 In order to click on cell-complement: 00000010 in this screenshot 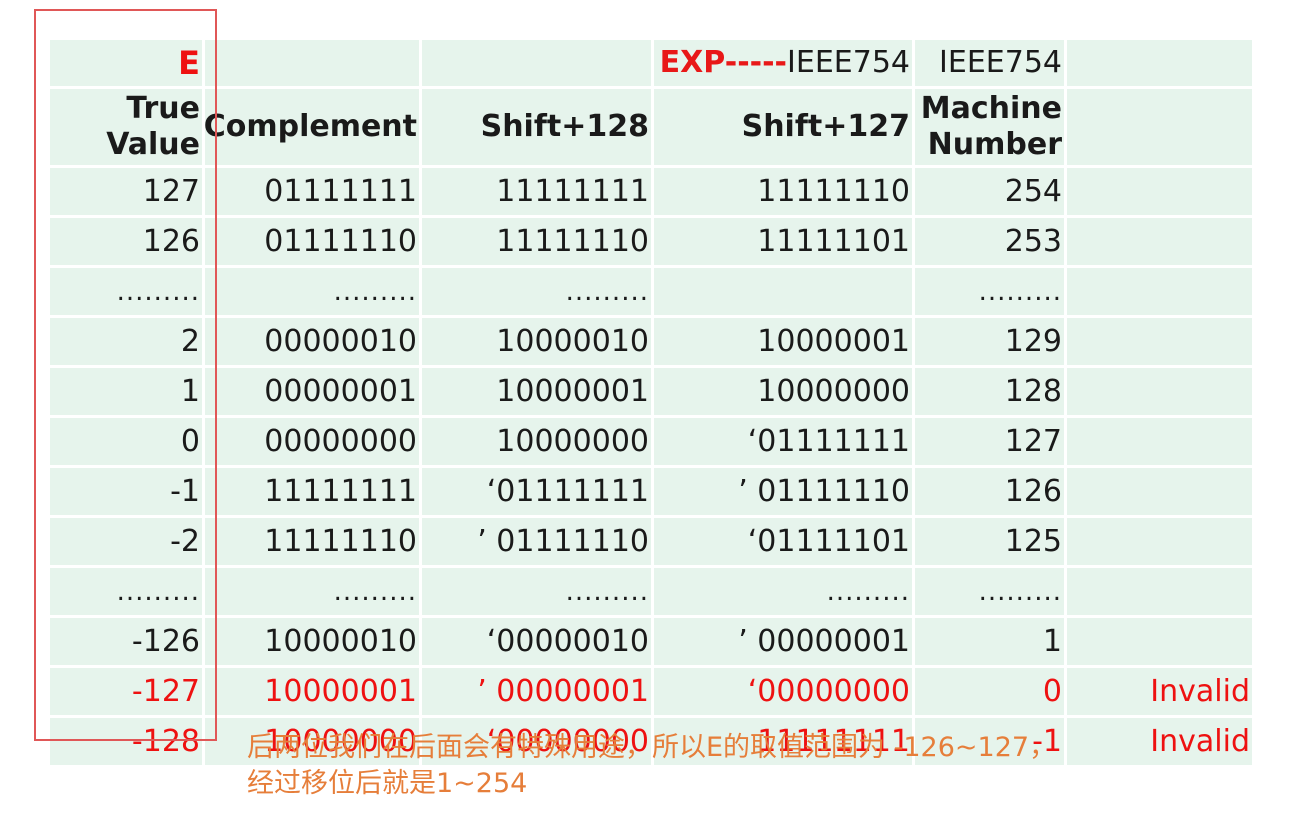, I will do `click(312, 341)`.